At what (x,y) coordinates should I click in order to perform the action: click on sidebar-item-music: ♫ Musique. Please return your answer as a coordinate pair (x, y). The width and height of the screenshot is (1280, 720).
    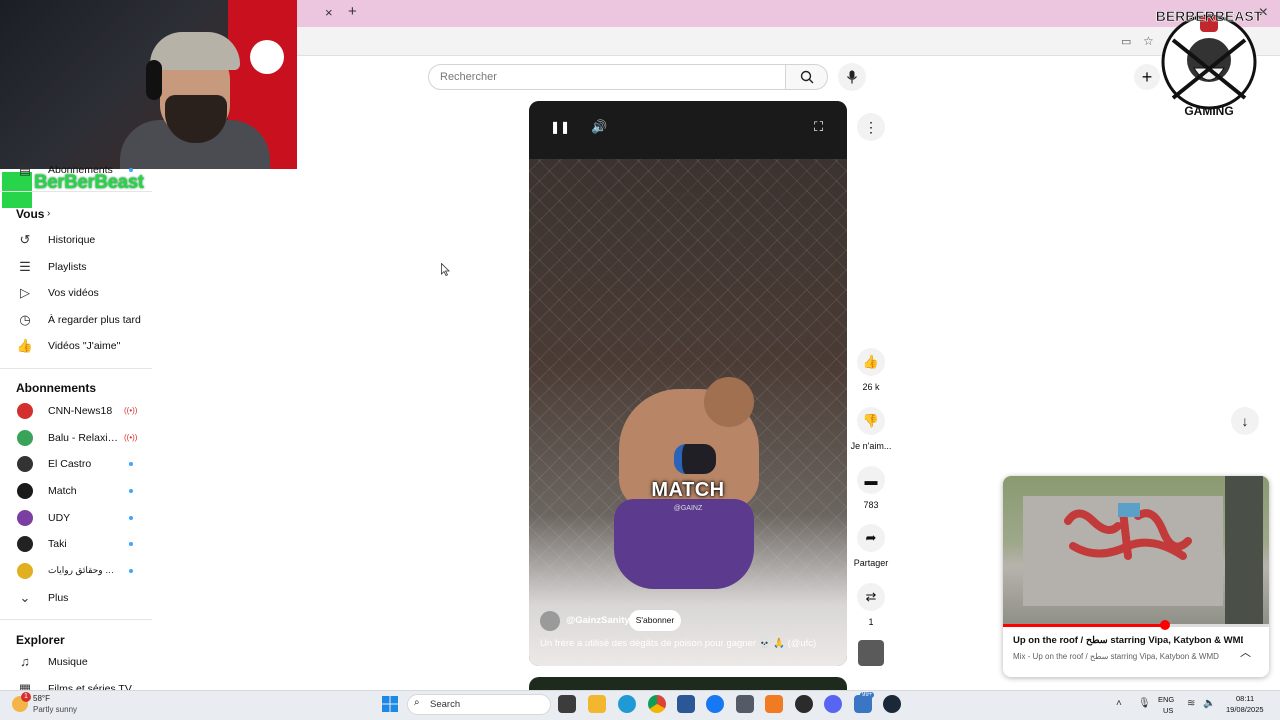
    Looking at the image, I should click on (76, 661).